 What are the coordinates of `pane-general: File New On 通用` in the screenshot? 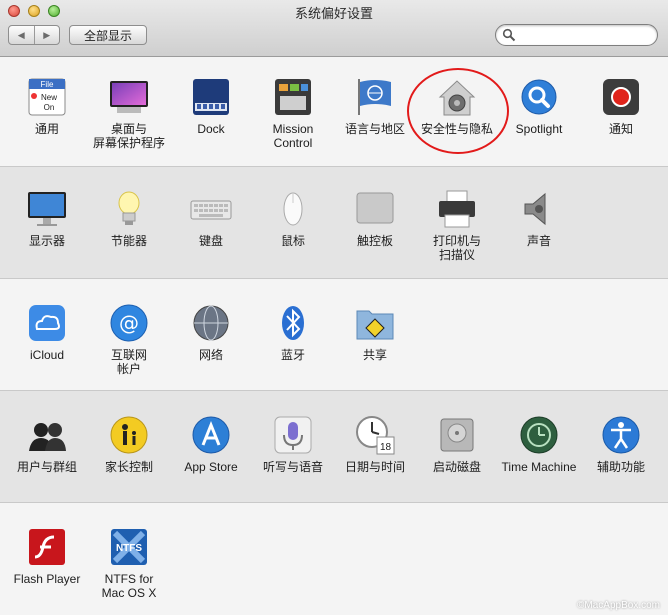 It's located at (47, 105).